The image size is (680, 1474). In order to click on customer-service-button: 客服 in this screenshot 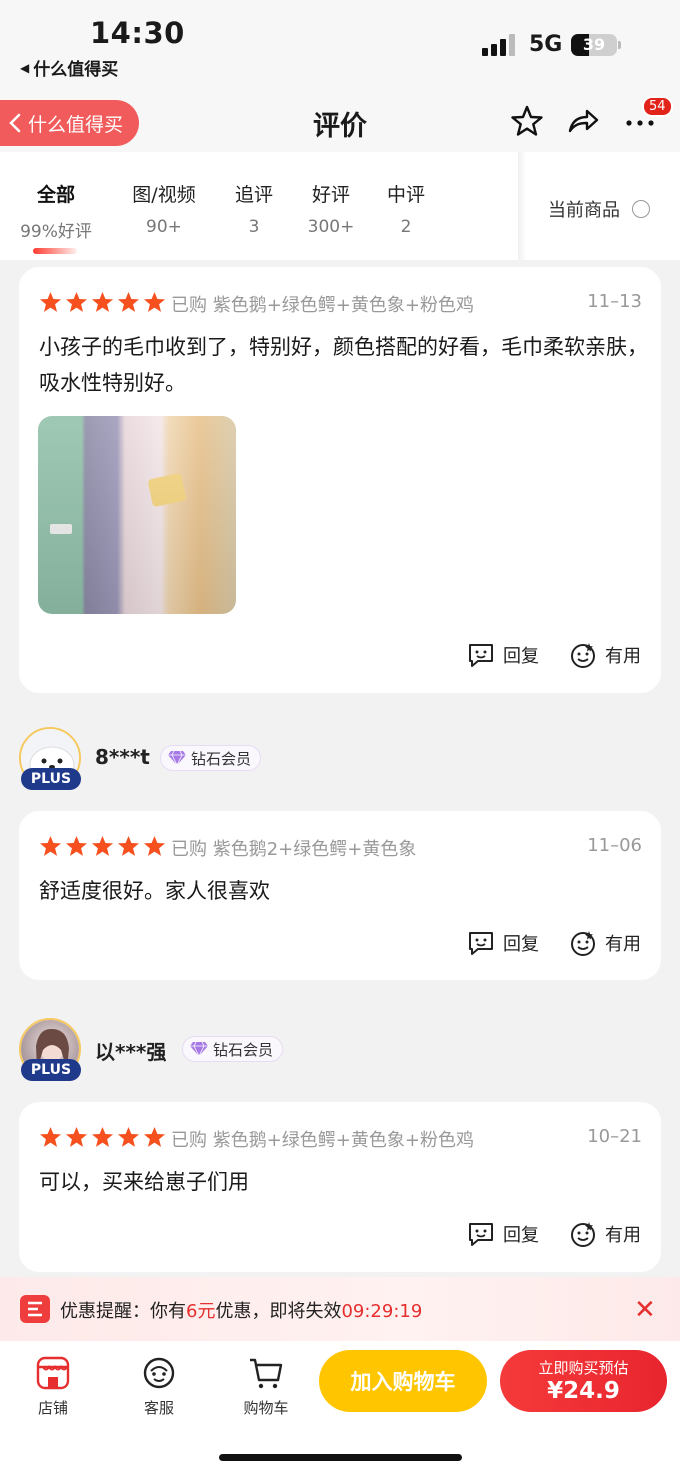, I will do `click(159, 1386)`.